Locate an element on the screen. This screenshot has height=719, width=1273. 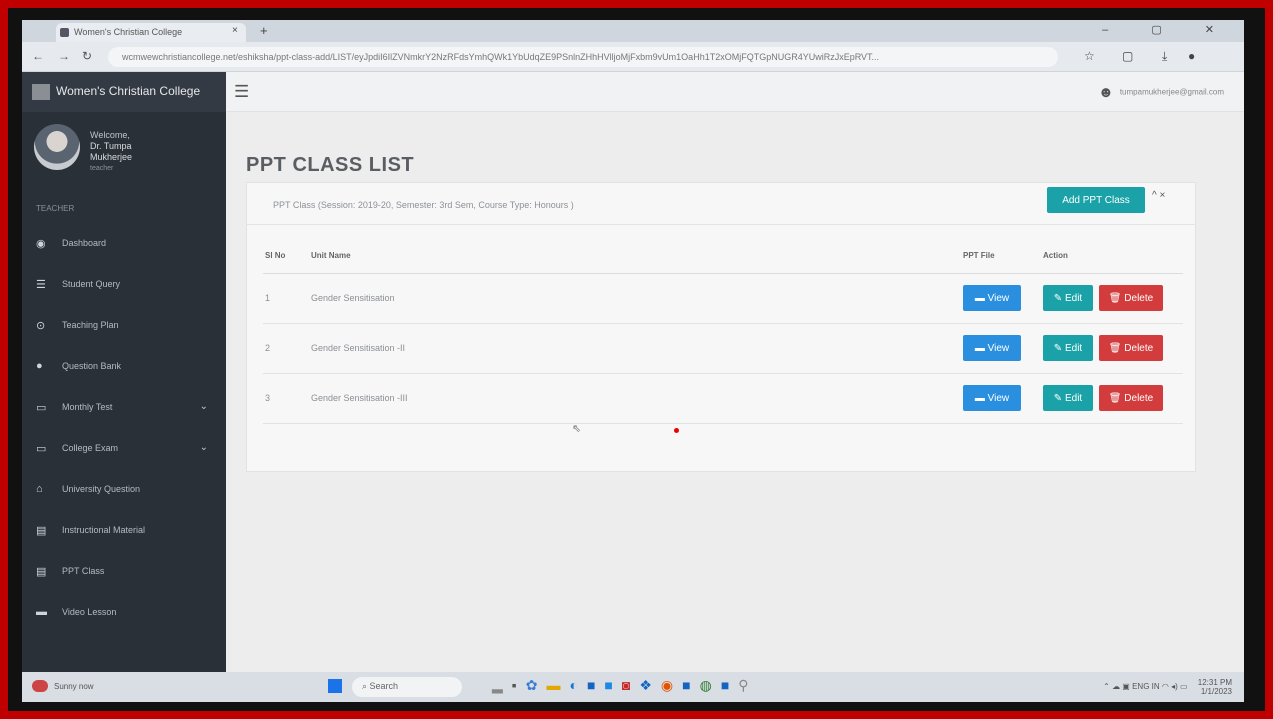
weather-widget: Sunny now is located at coordinates (93, 687).